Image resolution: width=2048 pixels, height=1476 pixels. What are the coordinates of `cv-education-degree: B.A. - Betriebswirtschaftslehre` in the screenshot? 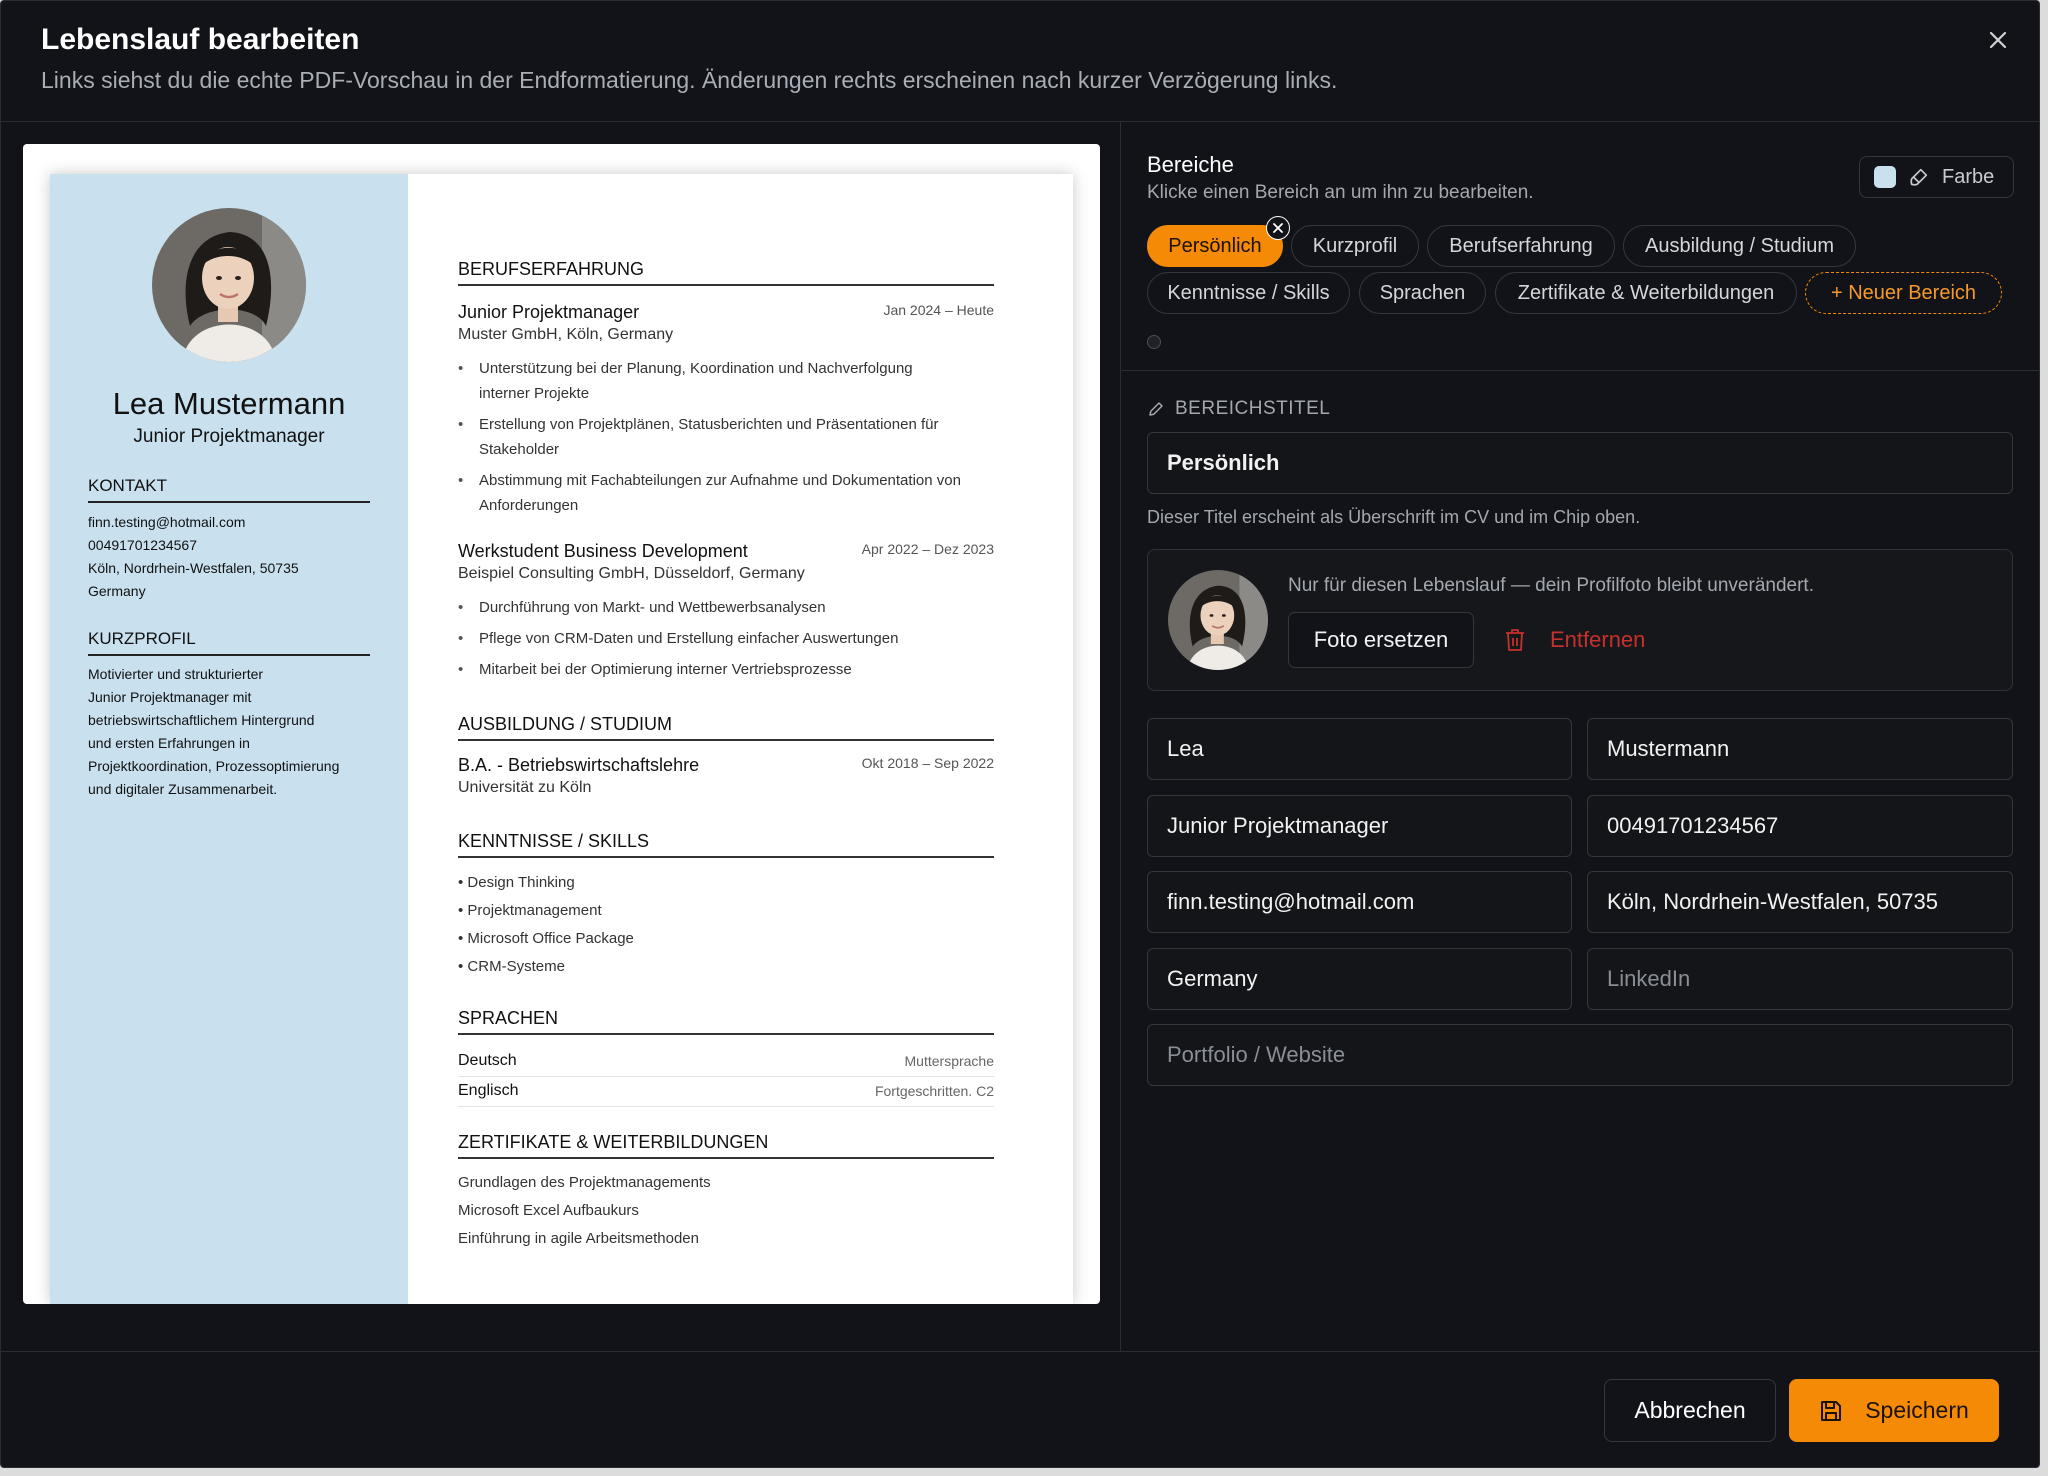 It's located at (579, 765).